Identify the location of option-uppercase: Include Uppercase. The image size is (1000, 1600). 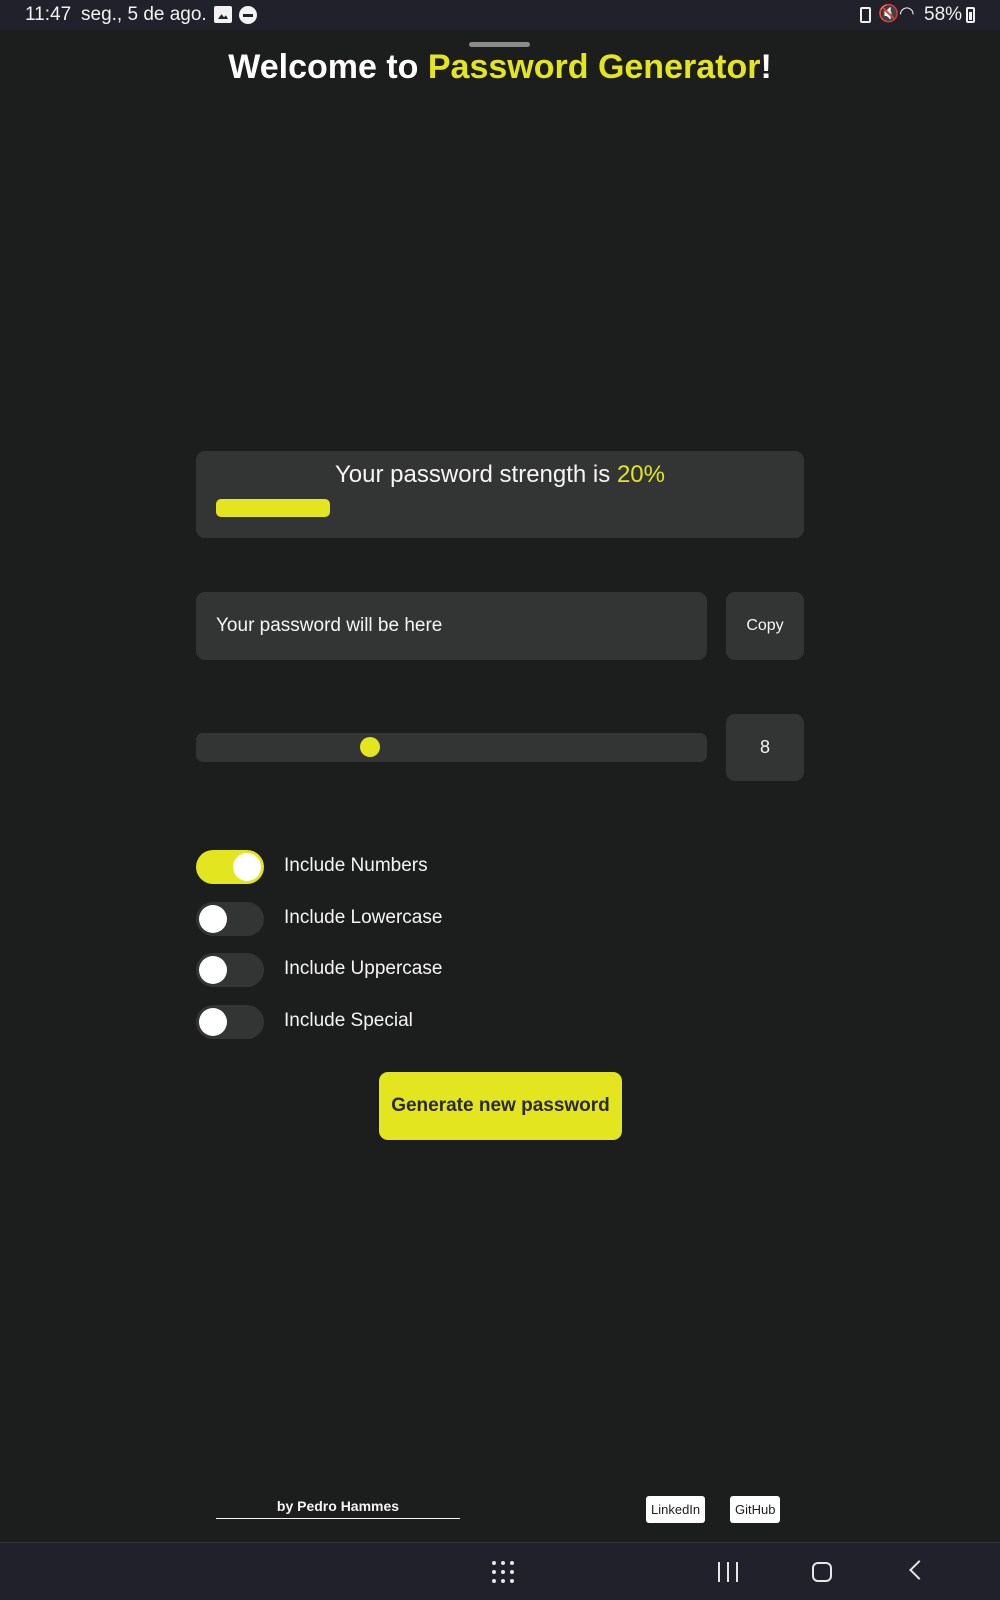
(396, 970).